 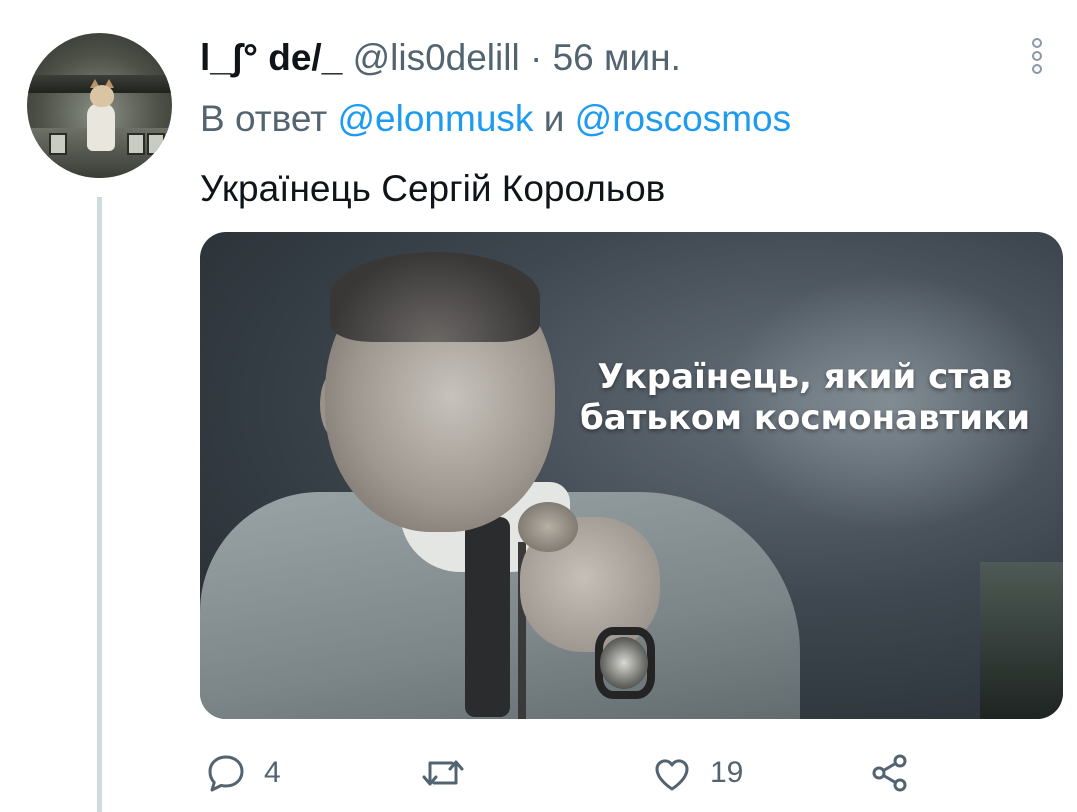 I want to click on reply-context: В ответ @elonmusk и @roscosmos, so click(x=495, y=119).